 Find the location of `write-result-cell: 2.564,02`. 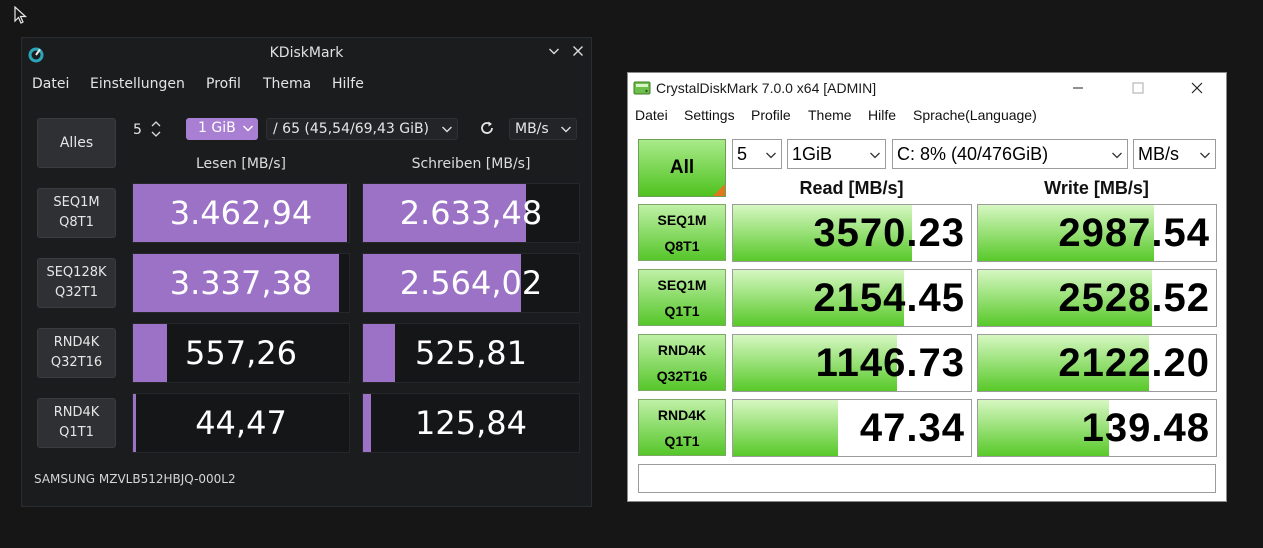

write-result-cell: 2.564,02 is located at coordinates (471, 283).